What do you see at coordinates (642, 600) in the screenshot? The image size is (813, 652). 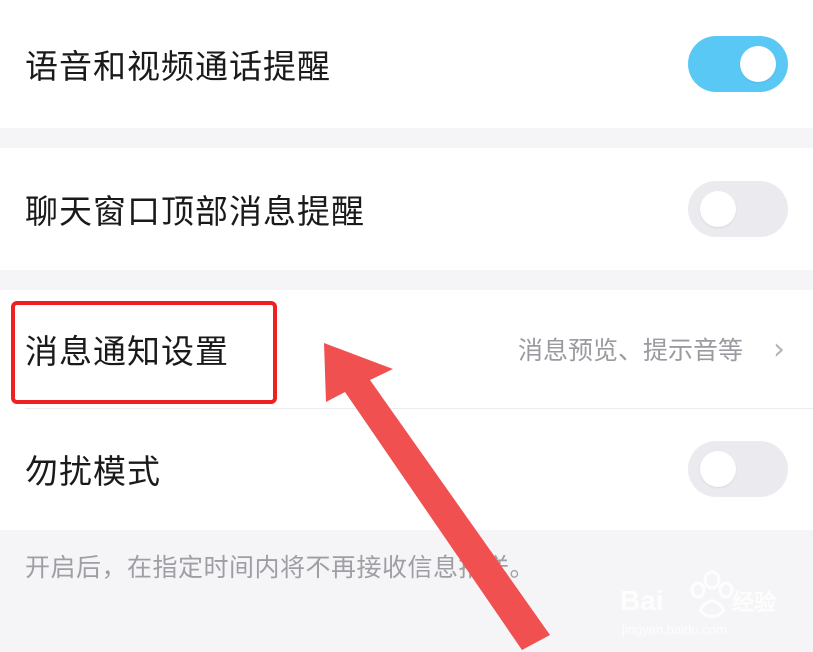 I see `svg-text: Bai` at bounding box center [642, 600].